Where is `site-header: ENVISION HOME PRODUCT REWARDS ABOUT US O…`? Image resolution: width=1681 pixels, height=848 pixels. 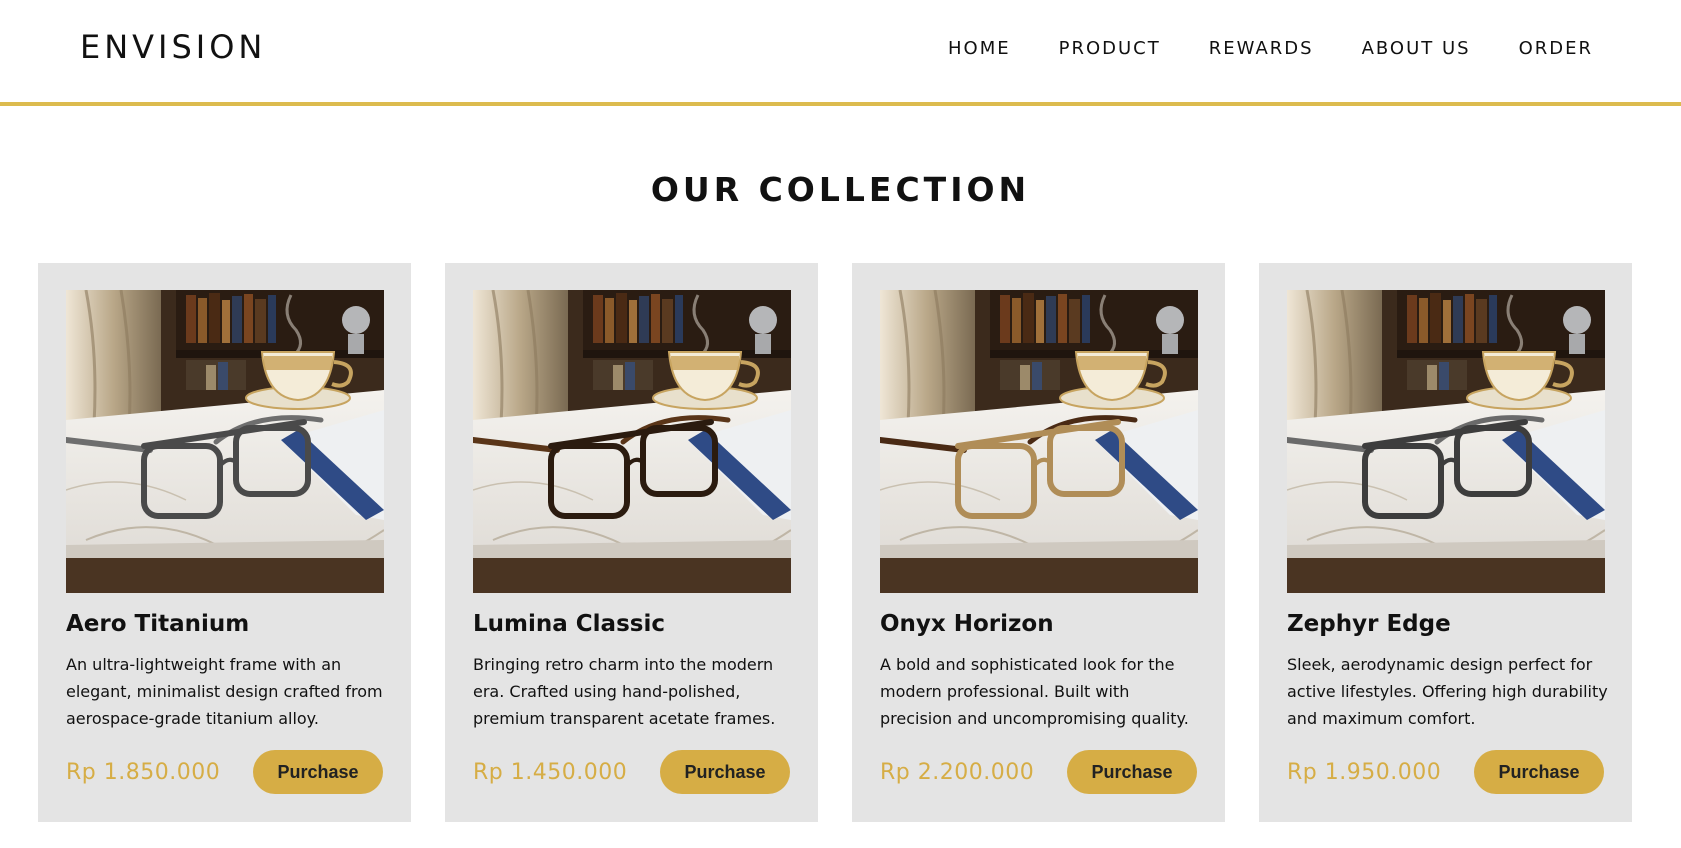 site-header: ENVISION HOME PRODUCT REWARDS ABOUT US O… is located at coordinates (840, 53).